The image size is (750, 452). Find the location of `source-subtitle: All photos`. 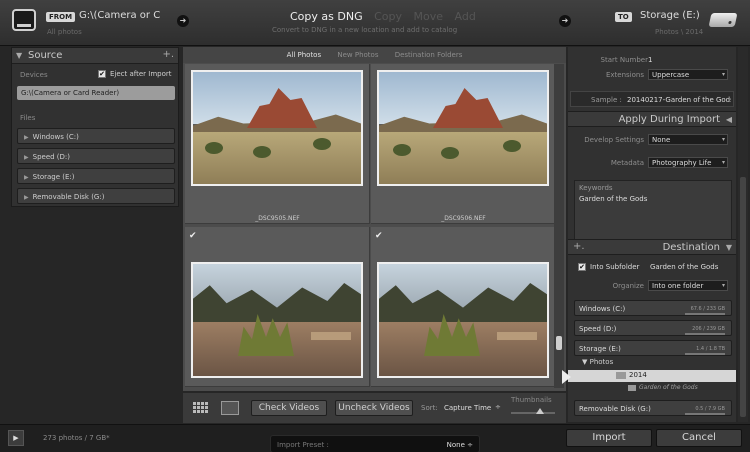

source-subtitle: All photos is located at coordinates (64, 32).